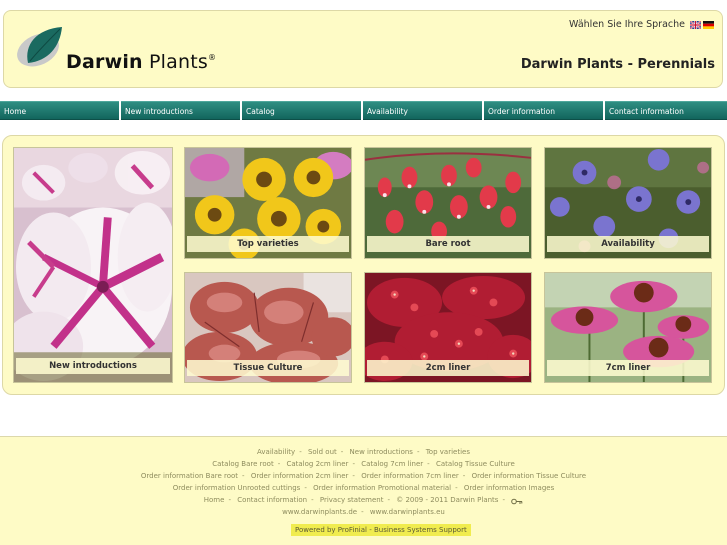 The width and height of the screenshot is (727, 545). I want to click on tile-caption: 7cm liner, so click(628, 368).